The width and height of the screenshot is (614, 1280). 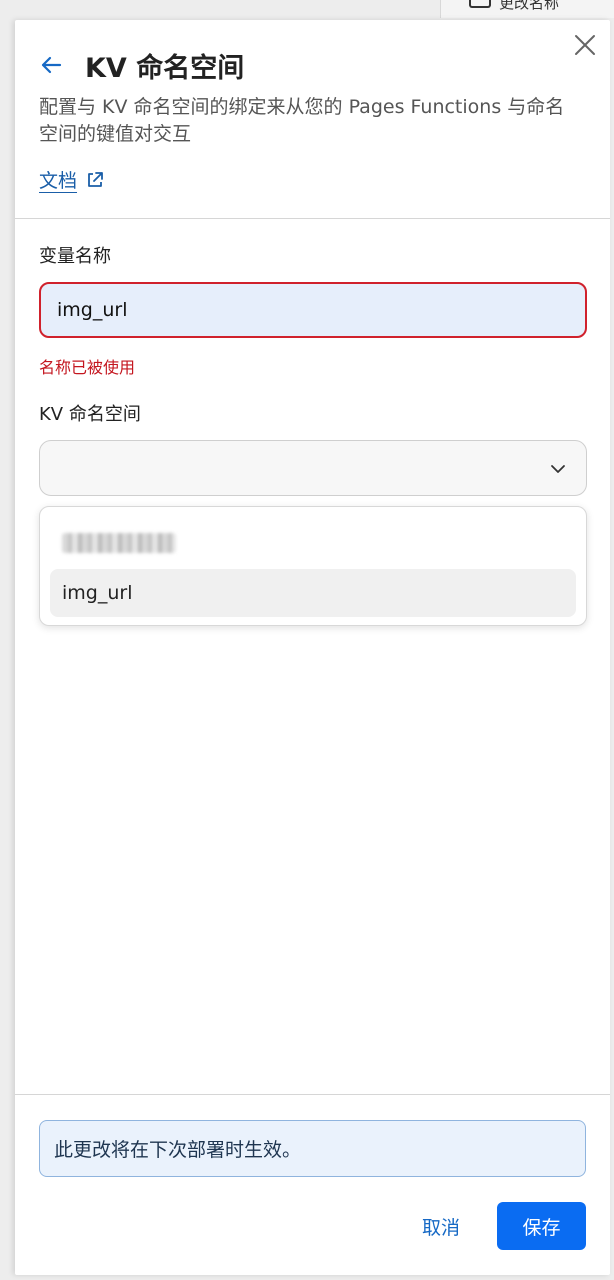 I want to click on chevron-down-icon, so click(x=558, y=469).